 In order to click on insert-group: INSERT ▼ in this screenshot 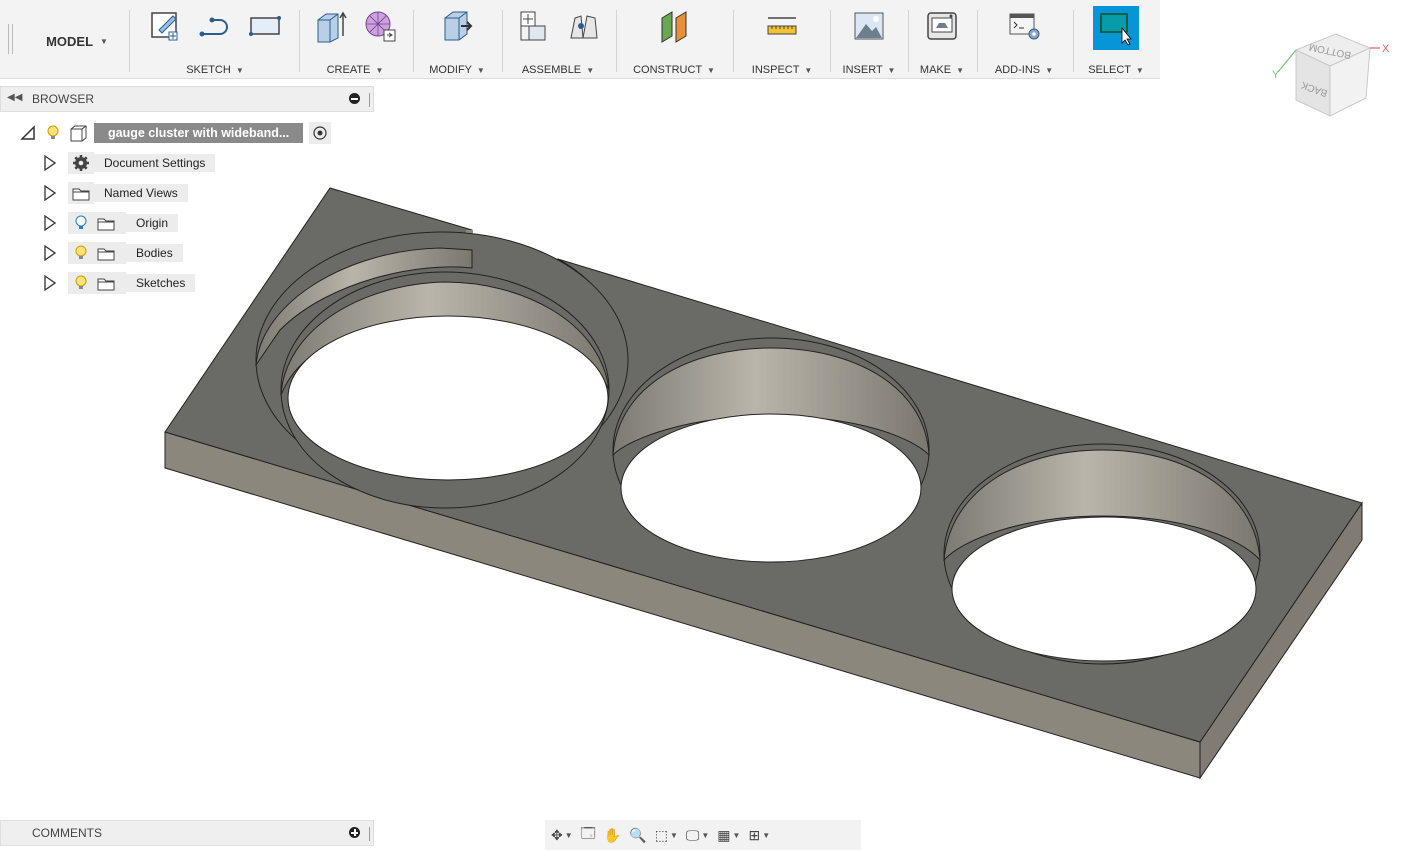, I will do `click(869, 41)`.